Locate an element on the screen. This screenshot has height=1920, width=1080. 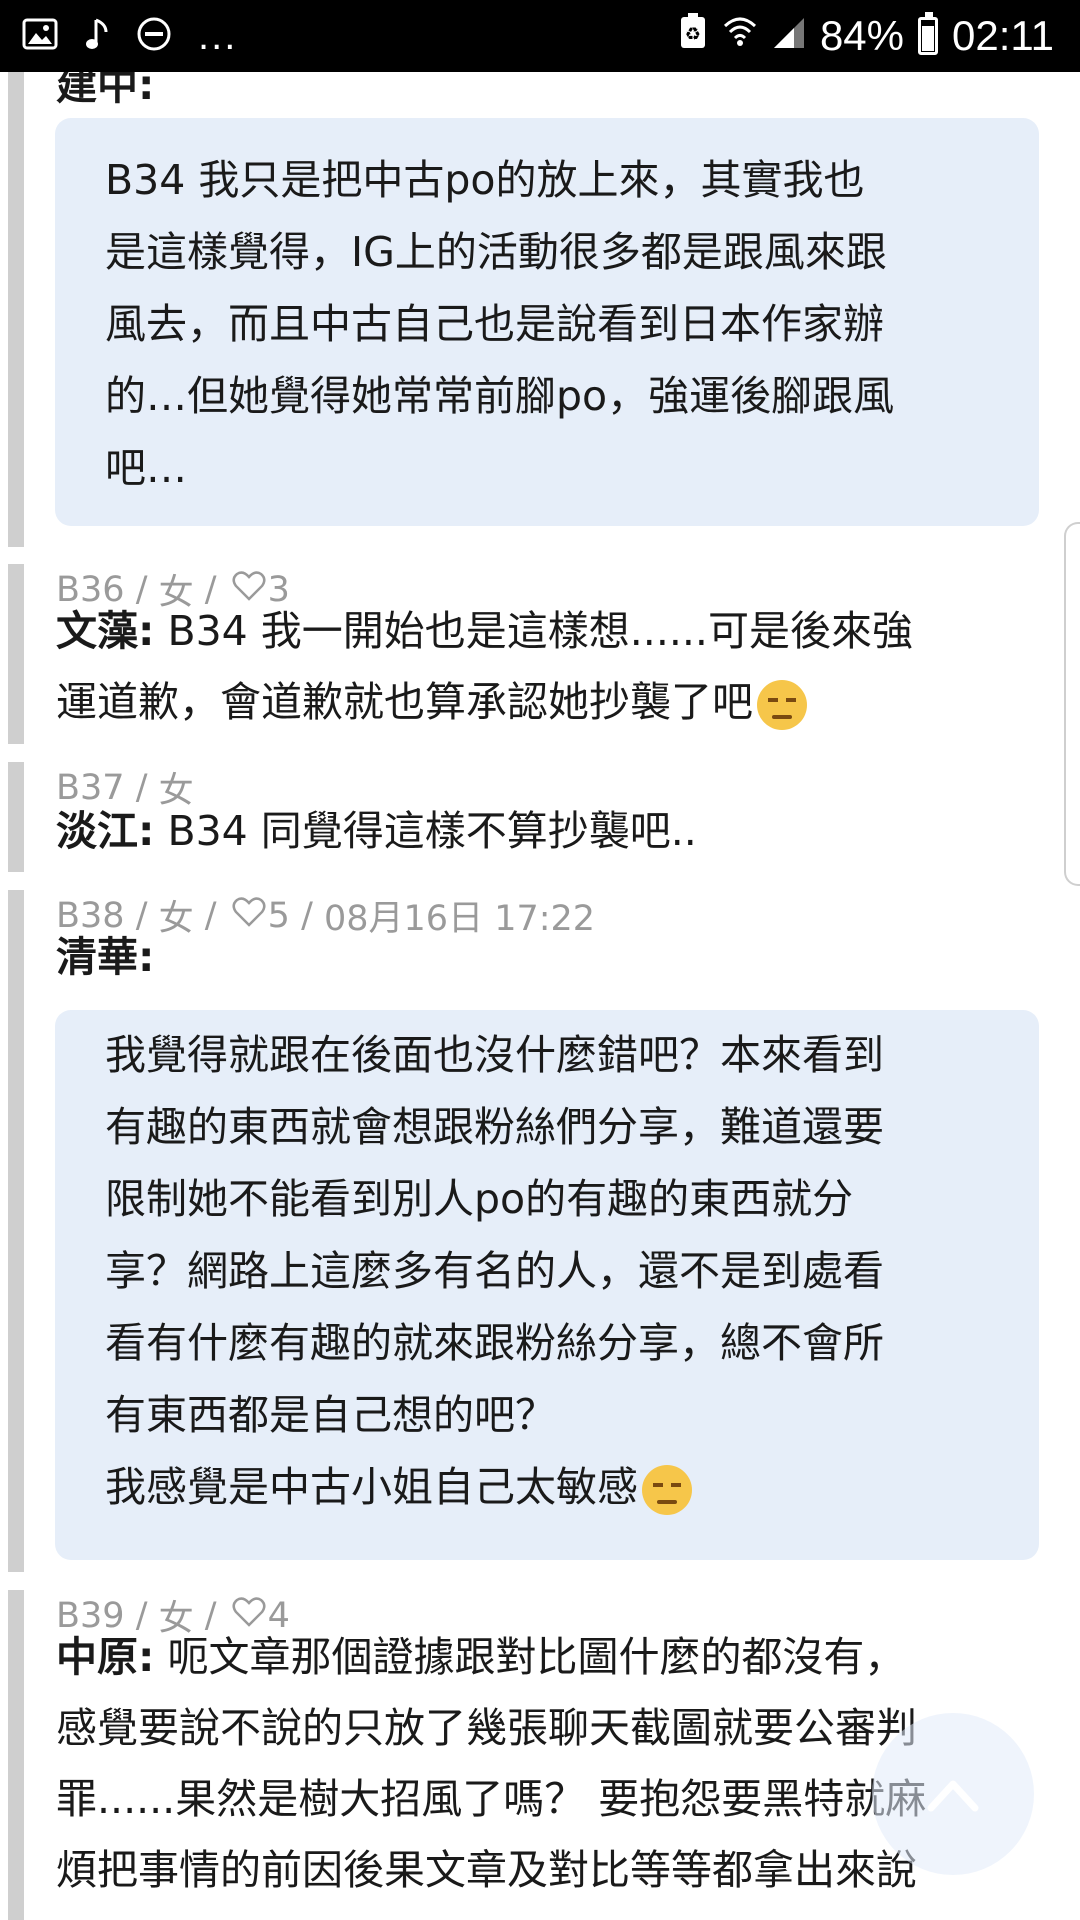
battery-saver-icon: ♻ is located at coordinates (693, 36).